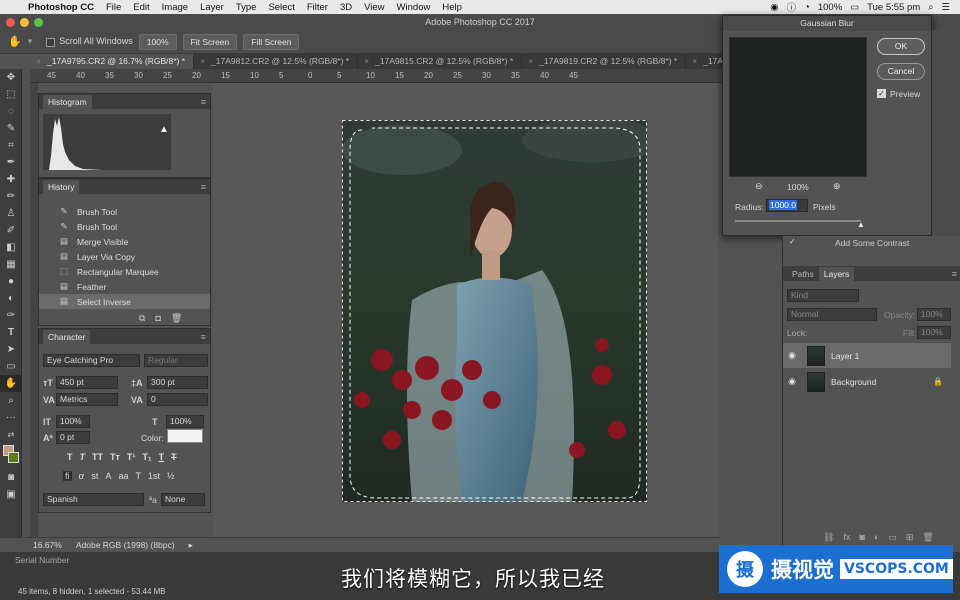  Describe the element at coordinates (836, 273) in the screenshot. I see `tab-layers: Layers` at that location.